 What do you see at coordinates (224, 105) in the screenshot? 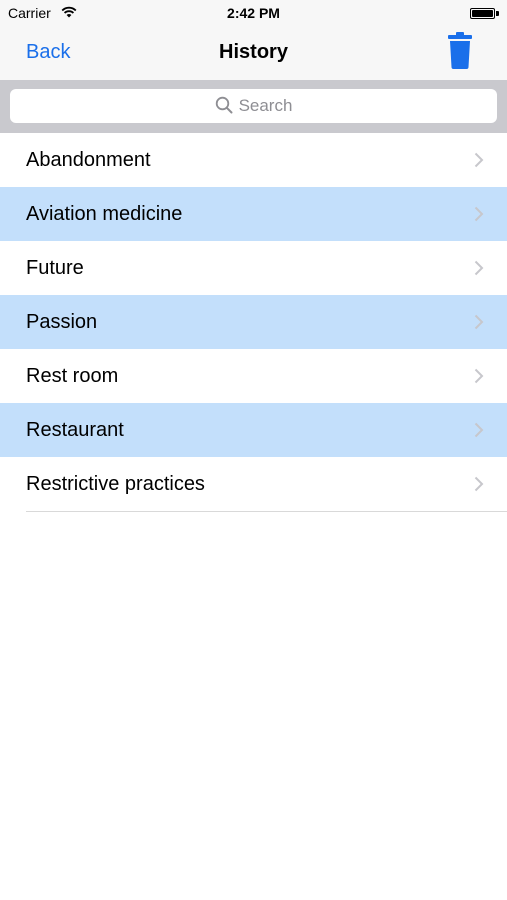
I see `search-icon` at bounding box center [224, 105].